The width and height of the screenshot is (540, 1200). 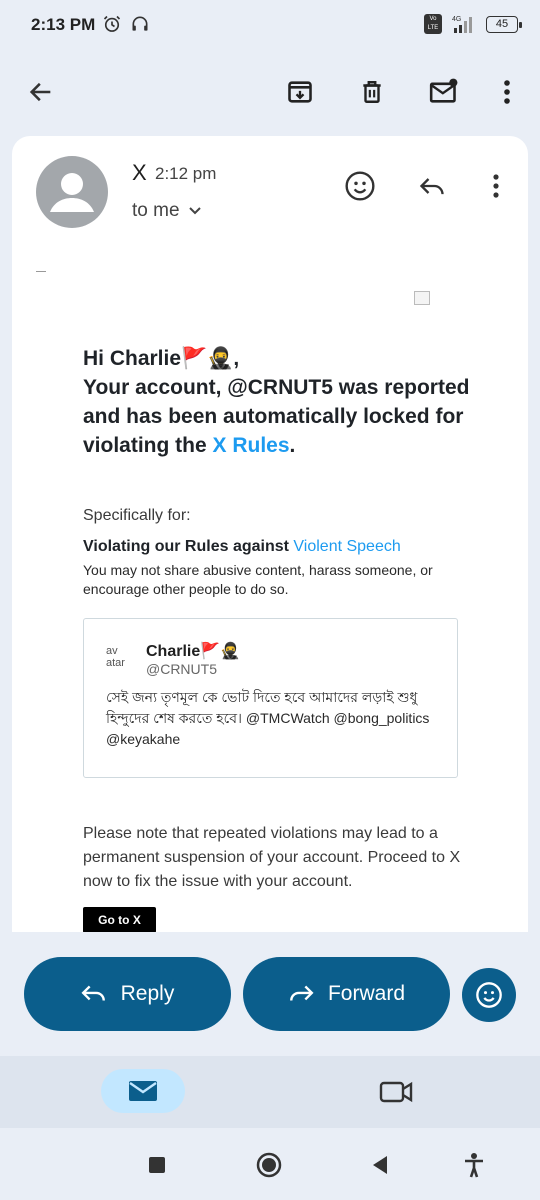 I want to click on archive-icon, so click(x=300, y=92).